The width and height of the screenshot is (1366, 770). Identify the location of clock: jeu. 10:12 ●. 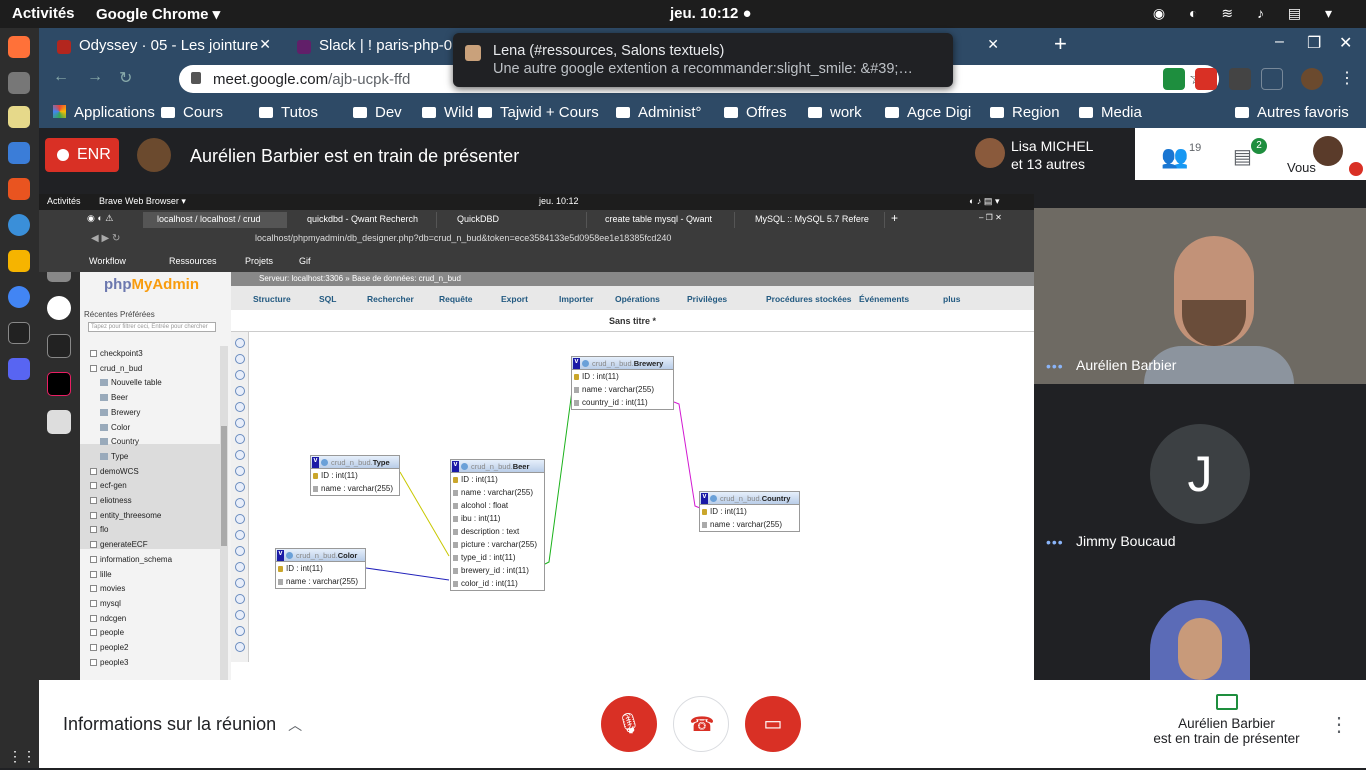
(711, 13).